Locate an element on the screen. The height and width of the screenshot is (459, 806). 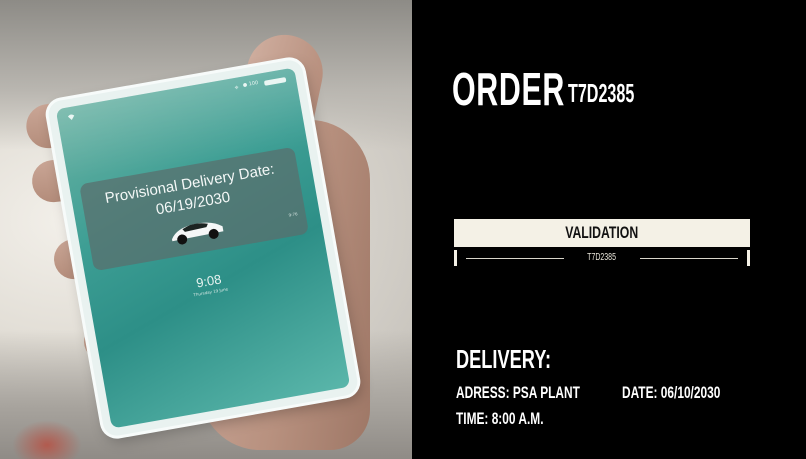
battery-icon is located at coordinates (275, 81).